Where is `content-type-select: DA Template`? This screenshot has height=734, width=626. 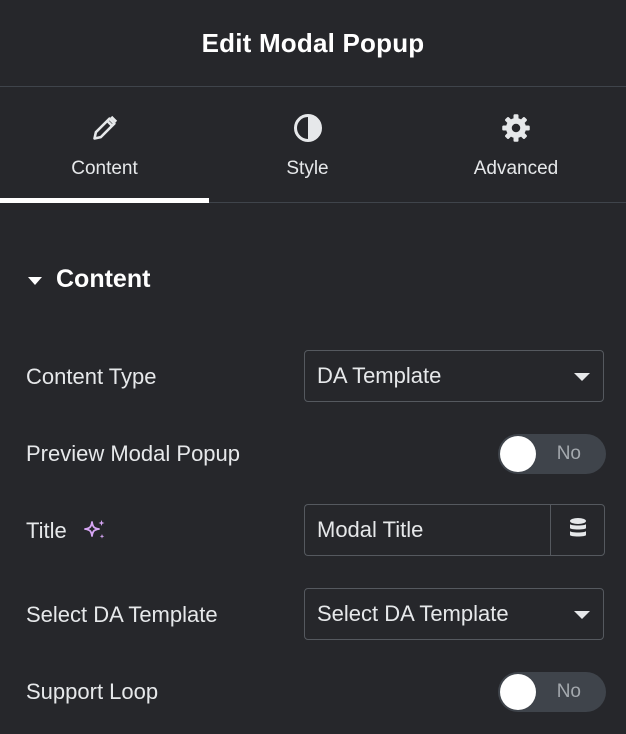 content-type-select: DA Template is located at coordinates (454, 376).